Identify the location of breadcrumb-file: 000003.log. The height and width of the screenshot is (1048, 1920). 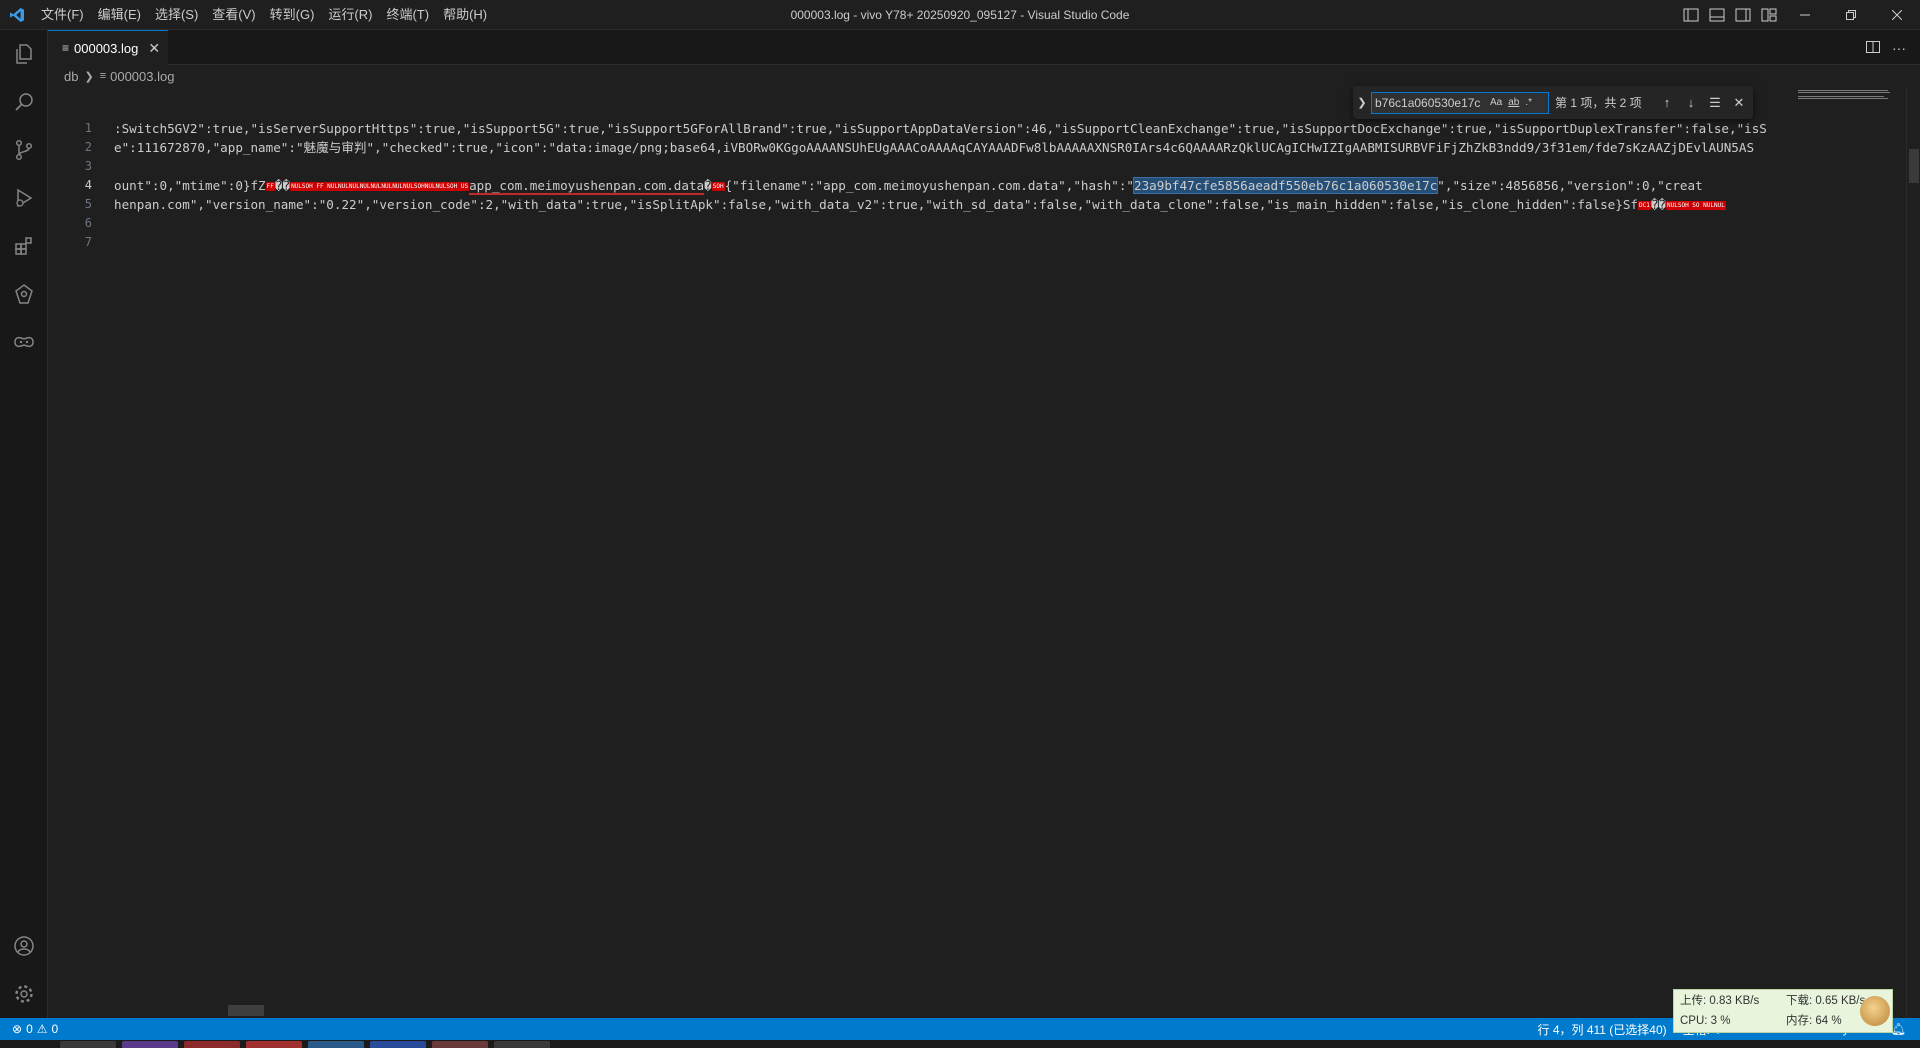
(142, 76).